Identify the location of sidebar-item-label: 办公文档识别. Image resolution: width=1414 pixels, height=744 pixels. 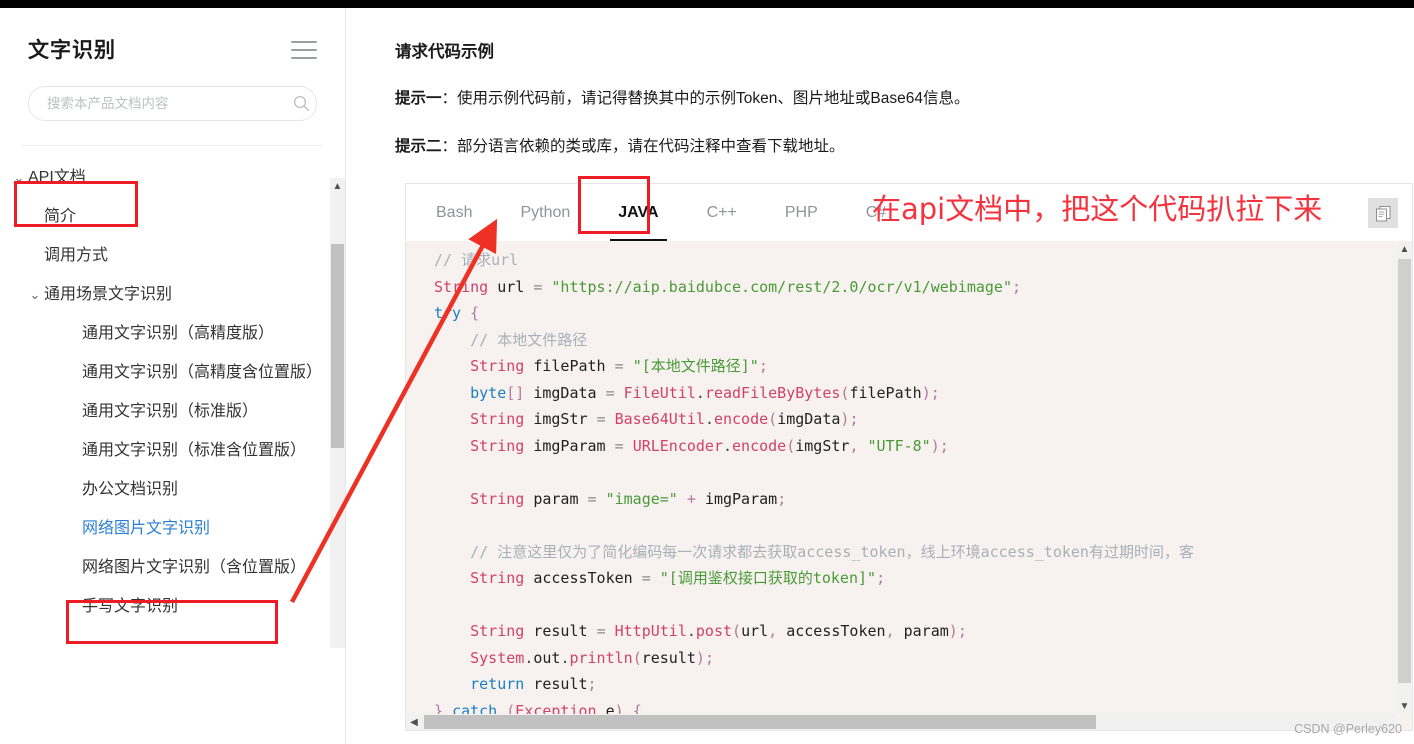
(130, 489).